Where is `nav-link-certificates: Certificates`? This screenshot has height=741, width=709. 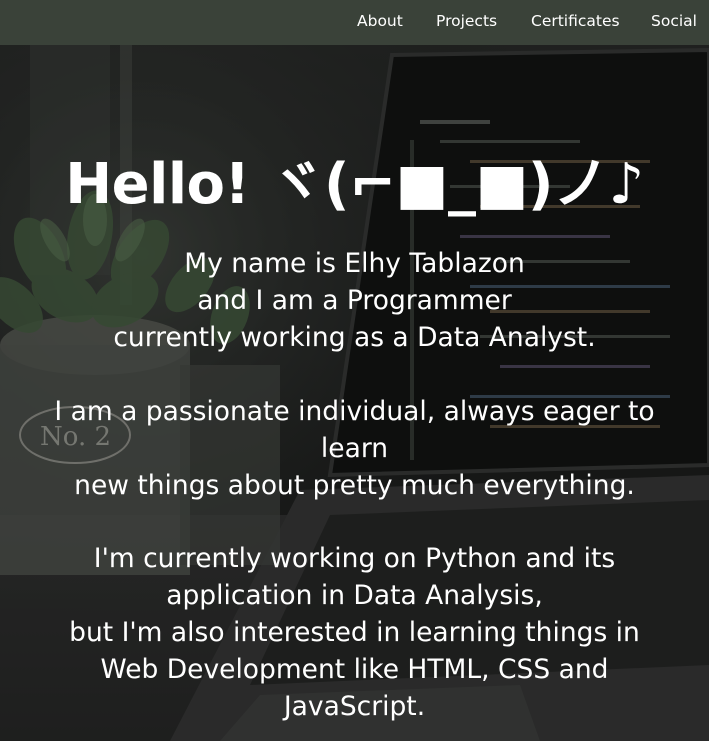
nav-link-certificates: Certificates is located at coordinates (575, 21).